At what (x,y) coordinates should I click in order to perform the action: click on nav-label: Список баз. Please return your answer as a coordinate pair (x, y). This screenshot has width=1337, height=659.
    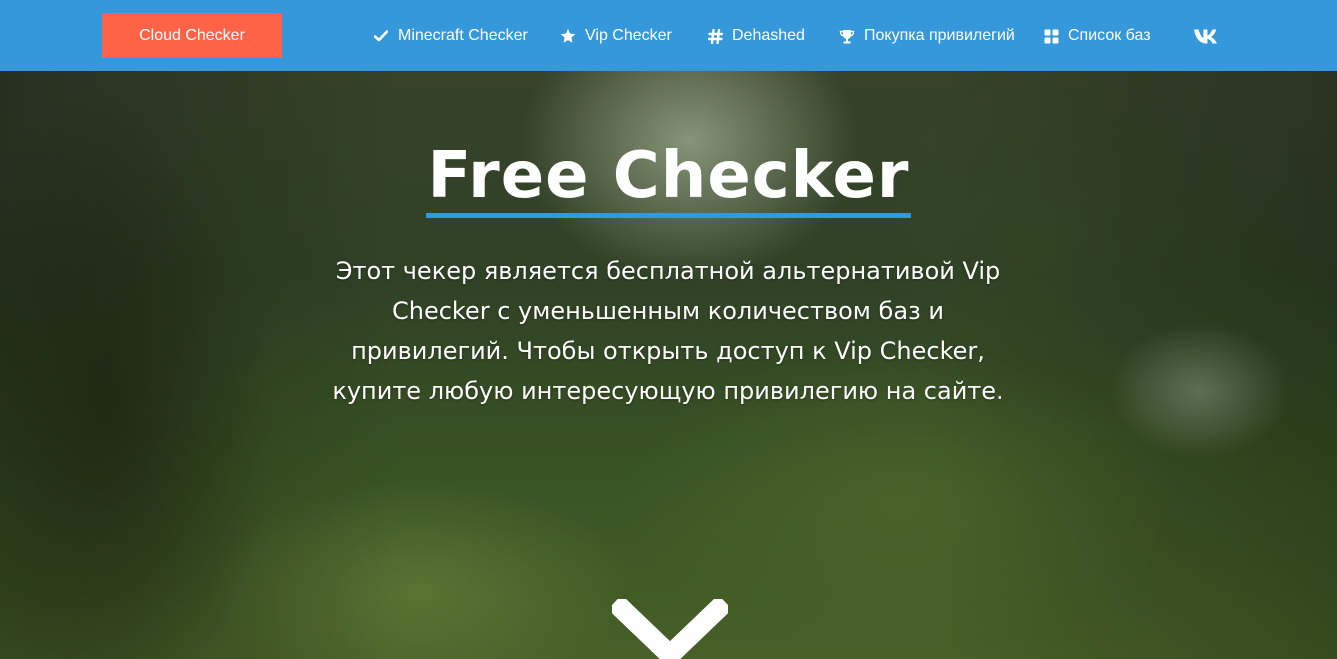
    Looking at the image, I should click on (1109, 35).